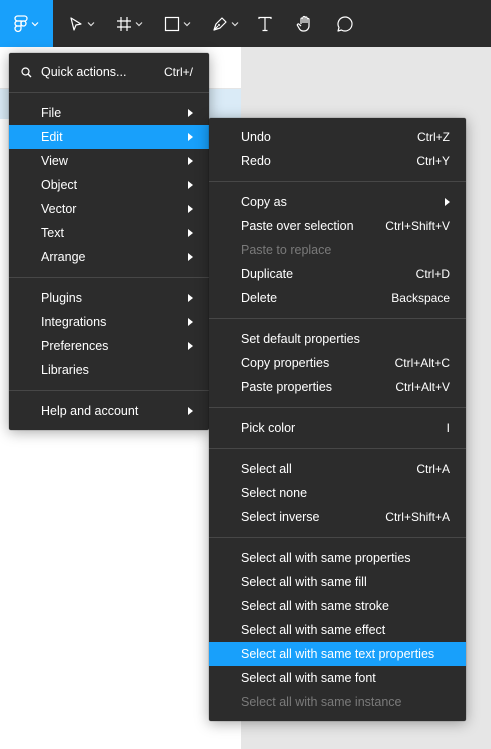  What do you see at coordinates (256, 161) in the screenshot?
I see `menu-item-label: Redo` at bounding box center [256, 161].